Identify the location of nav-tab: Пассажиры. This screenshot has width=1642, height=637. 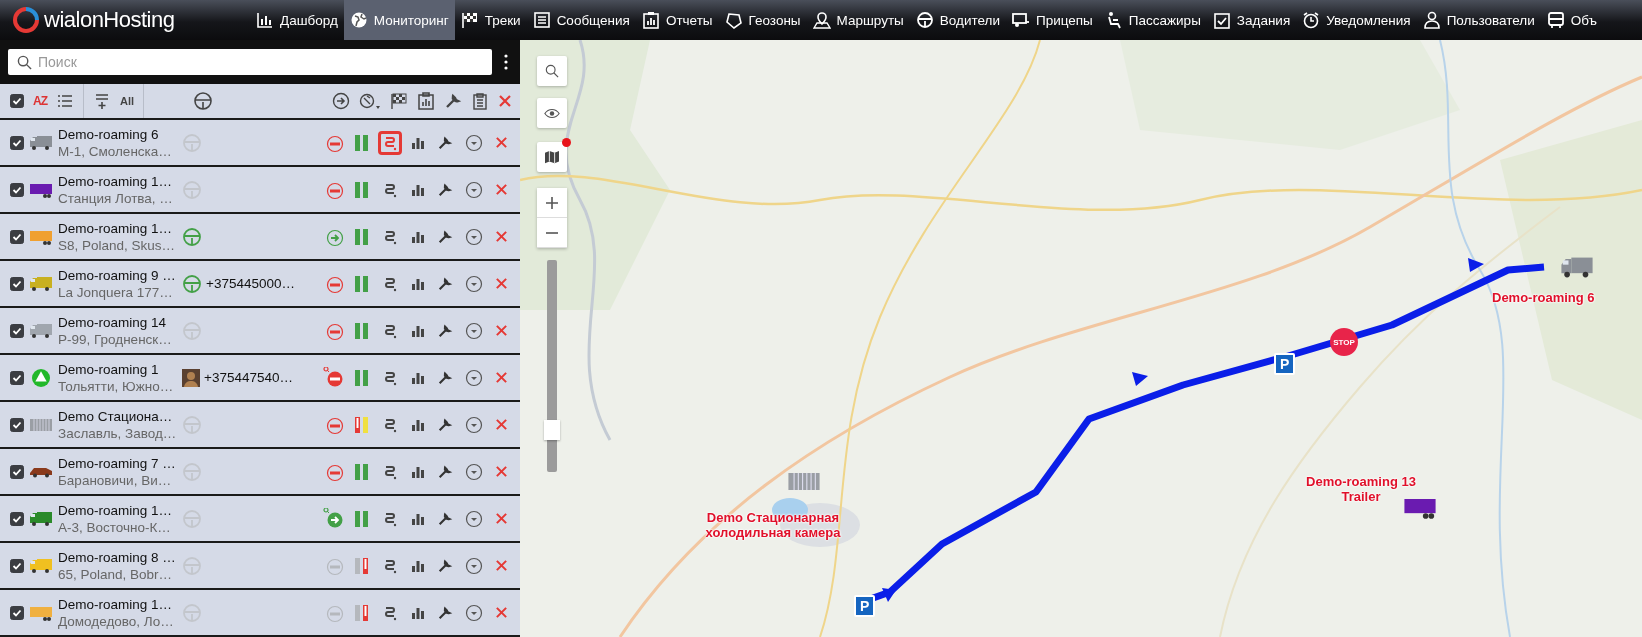
(1152, 20).